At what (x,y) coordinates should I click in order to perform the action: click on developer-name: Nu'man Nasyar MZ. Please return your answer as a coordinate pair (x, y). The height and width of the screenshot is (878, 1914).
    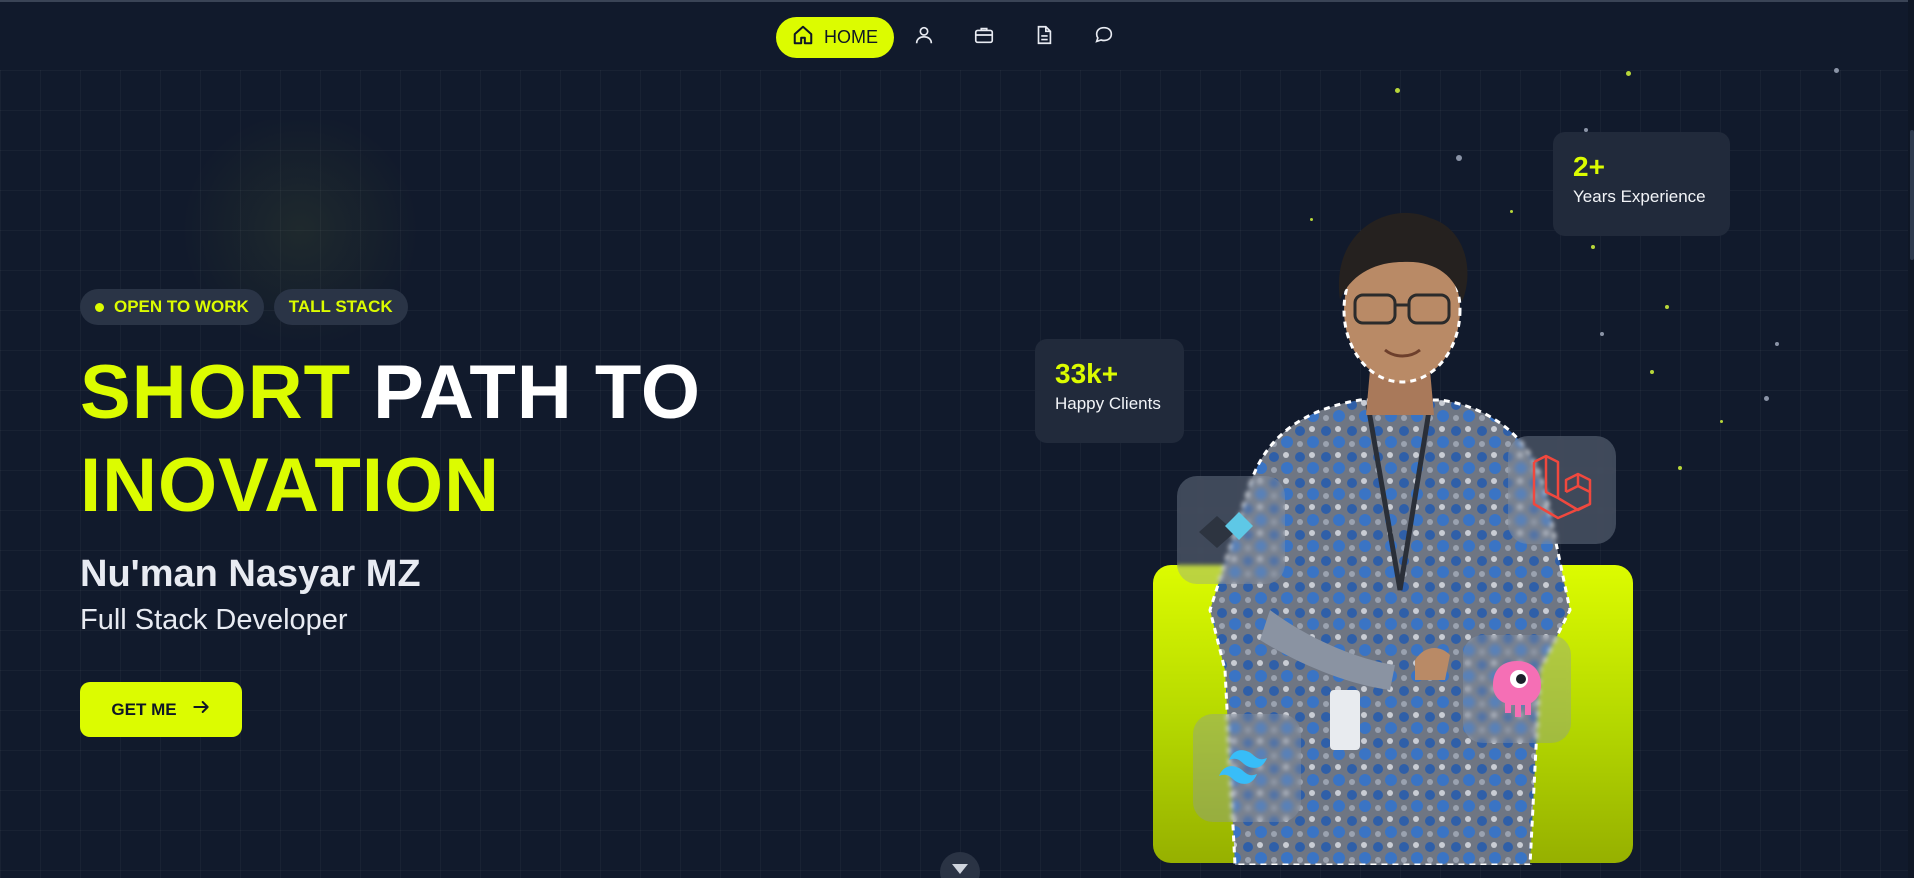
    Looking at the image, I should click on (250, 574).